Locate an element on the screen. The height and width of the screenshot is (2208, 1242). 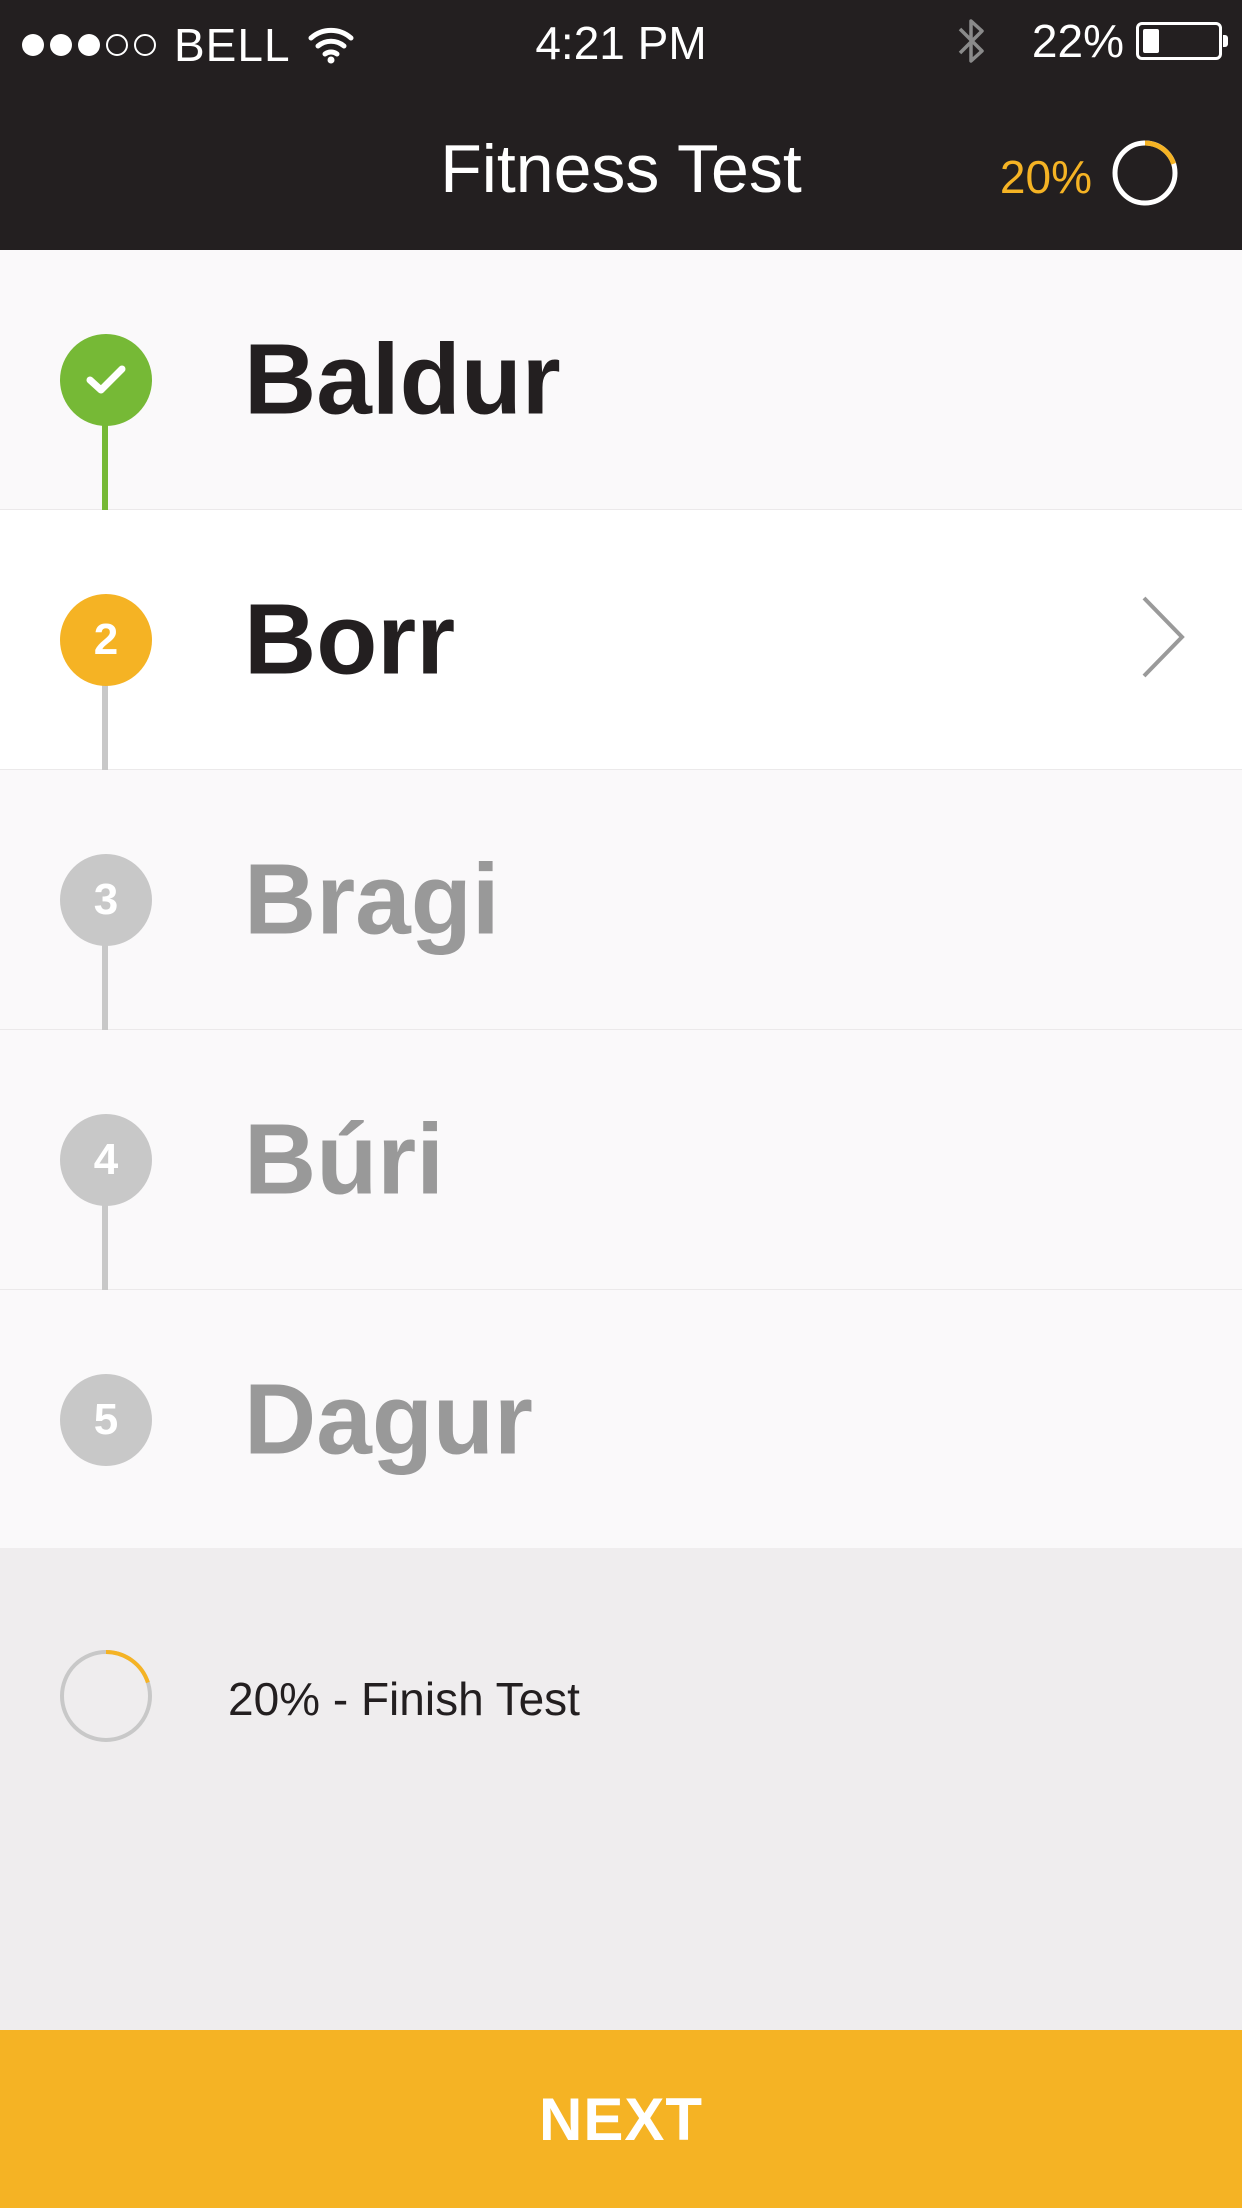
battery-icon is located at coordinates (1182, 41).